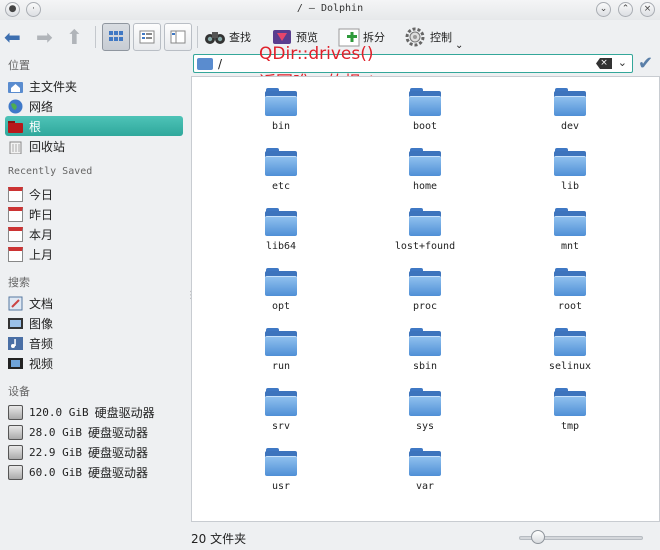 The image size is (660, 550). Describe the element at coordinates (570, 186) in the screenshot. I see `folder-name: lib` at that location.